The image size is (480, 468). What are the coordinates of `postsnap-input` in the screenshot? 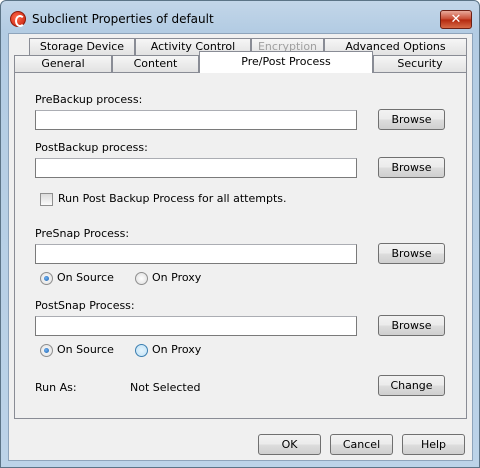 It's located at (196, 326).